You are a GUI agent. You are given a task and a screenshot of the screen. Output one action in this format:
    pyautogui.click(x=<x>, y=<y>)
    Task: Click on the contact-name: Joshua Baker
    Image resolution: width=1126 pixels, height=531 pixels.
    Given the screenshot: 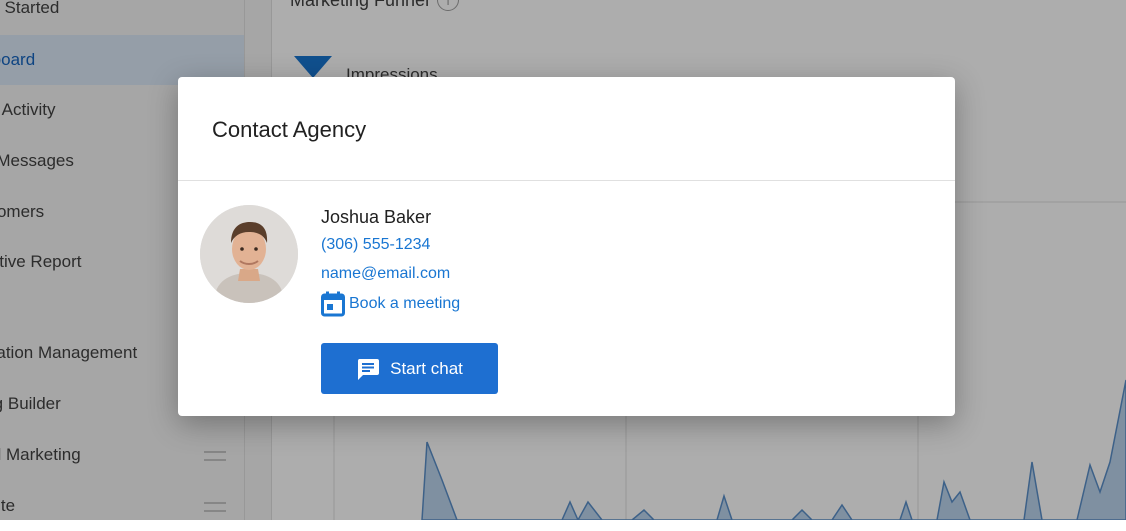 What is the action you would take?
    pyautogui.click(x=376, y=217)
    